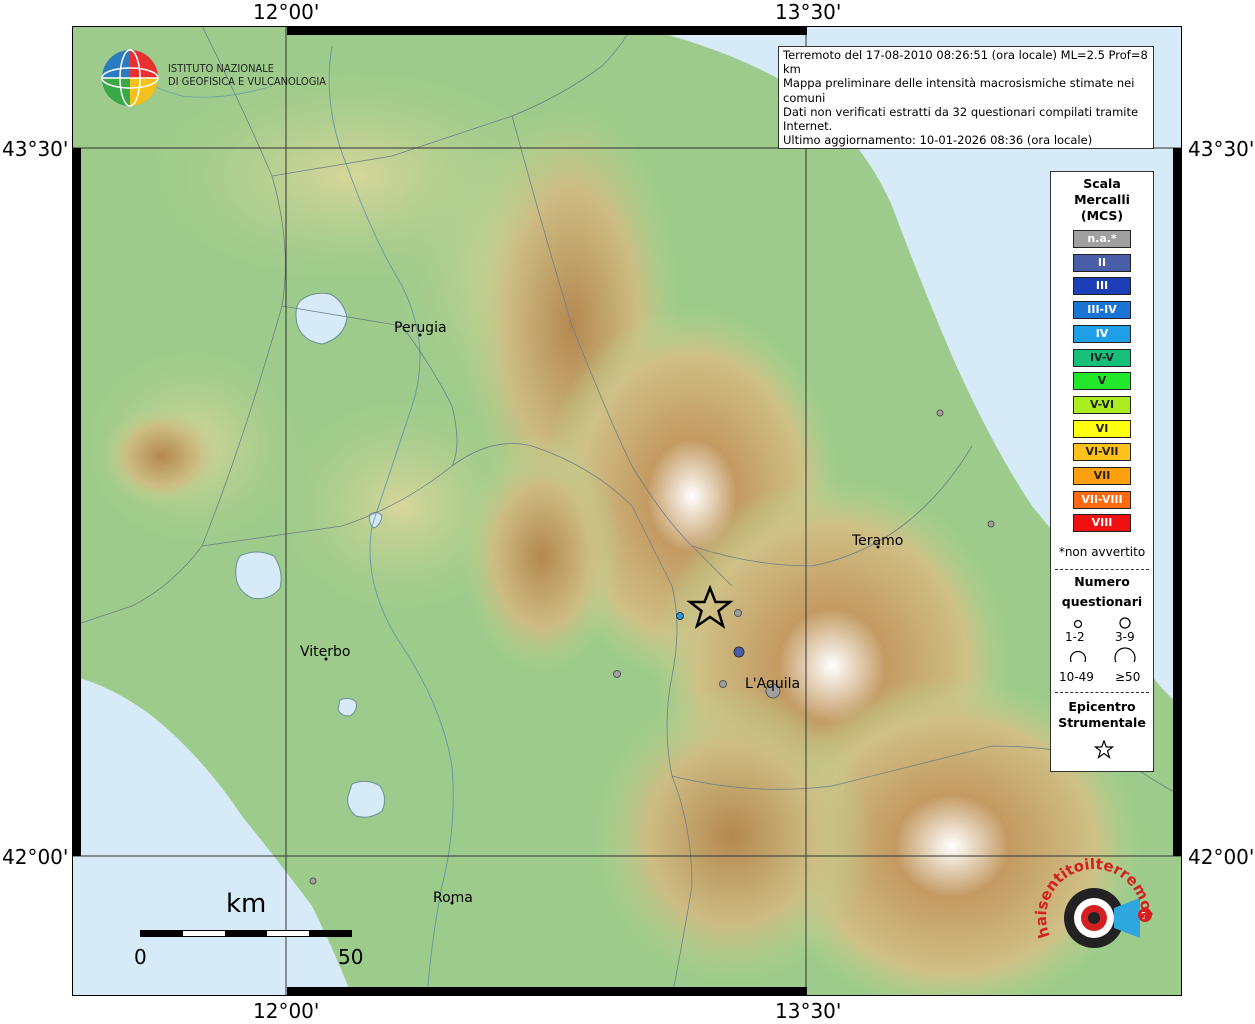  What do you see at coordinates (1102, 523) in the screenshot?
I see `legend-class-viii: VIII` at bounding box center [1102, 523].